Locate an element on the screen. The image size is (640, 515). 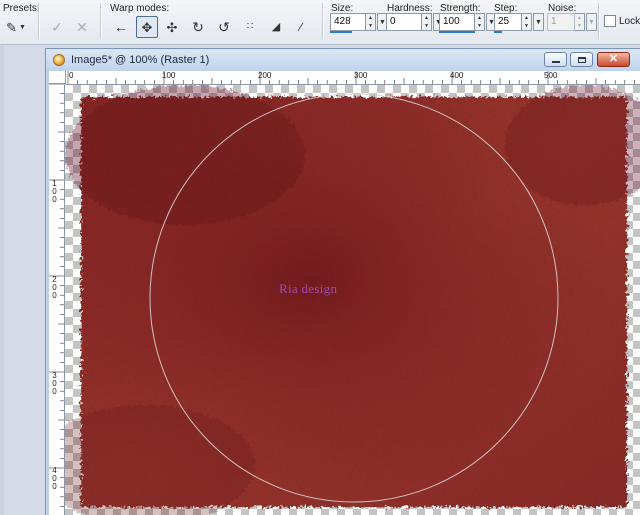
minimize-button is located at coordinates (555, 59).